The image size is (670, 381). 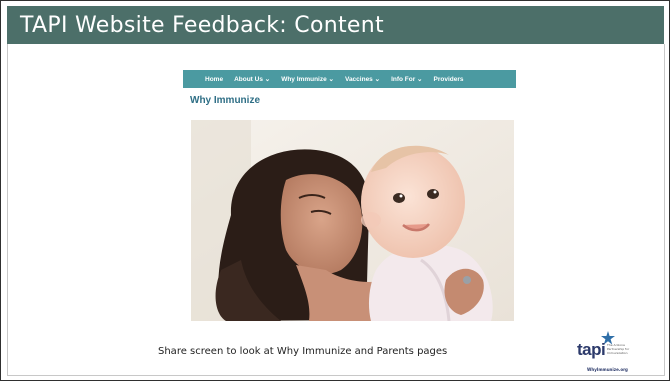 What do you see at coordinates (406, 79) in the screenshot?
I see `nav-item-info-for: Info For ⌄` at bounding box center [406, 79].